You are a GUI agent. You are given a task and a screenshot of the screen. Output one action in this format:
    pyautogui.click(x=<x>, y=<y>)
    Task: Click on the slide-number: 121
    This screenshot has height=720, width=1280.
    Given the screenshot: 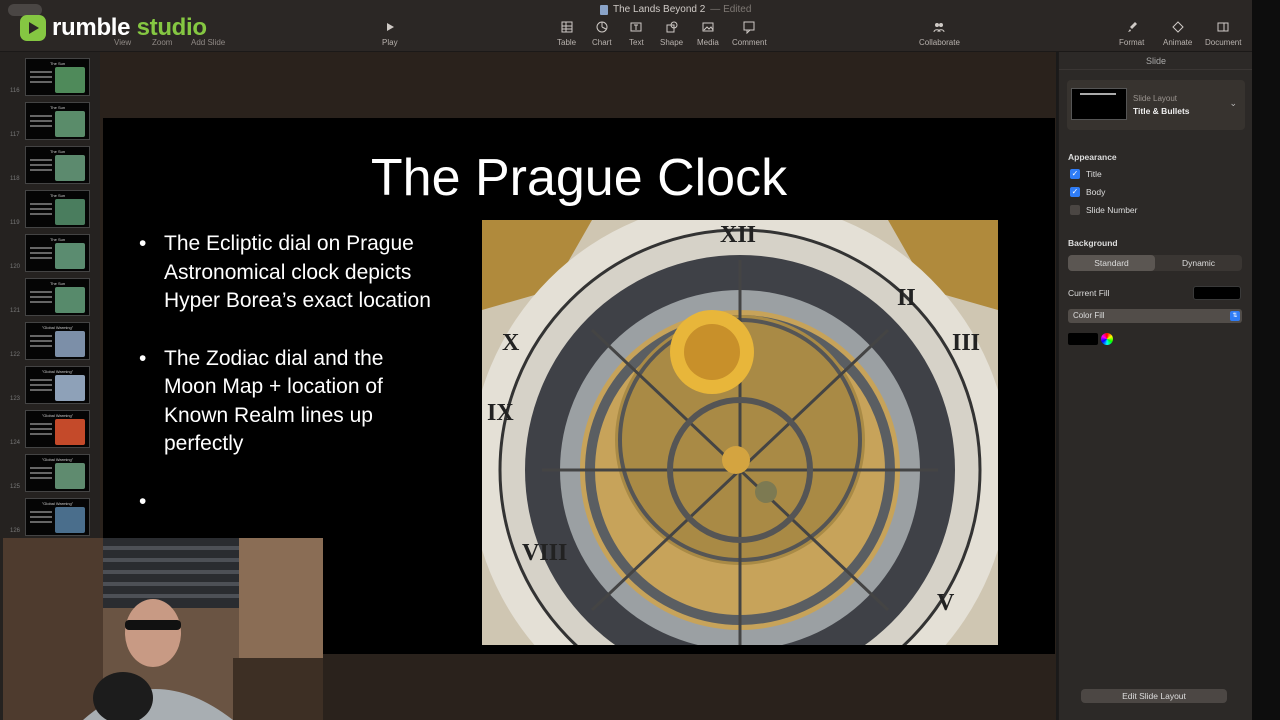 What is the action you would take?
    pyautogui.click(x=15, y=311)
    